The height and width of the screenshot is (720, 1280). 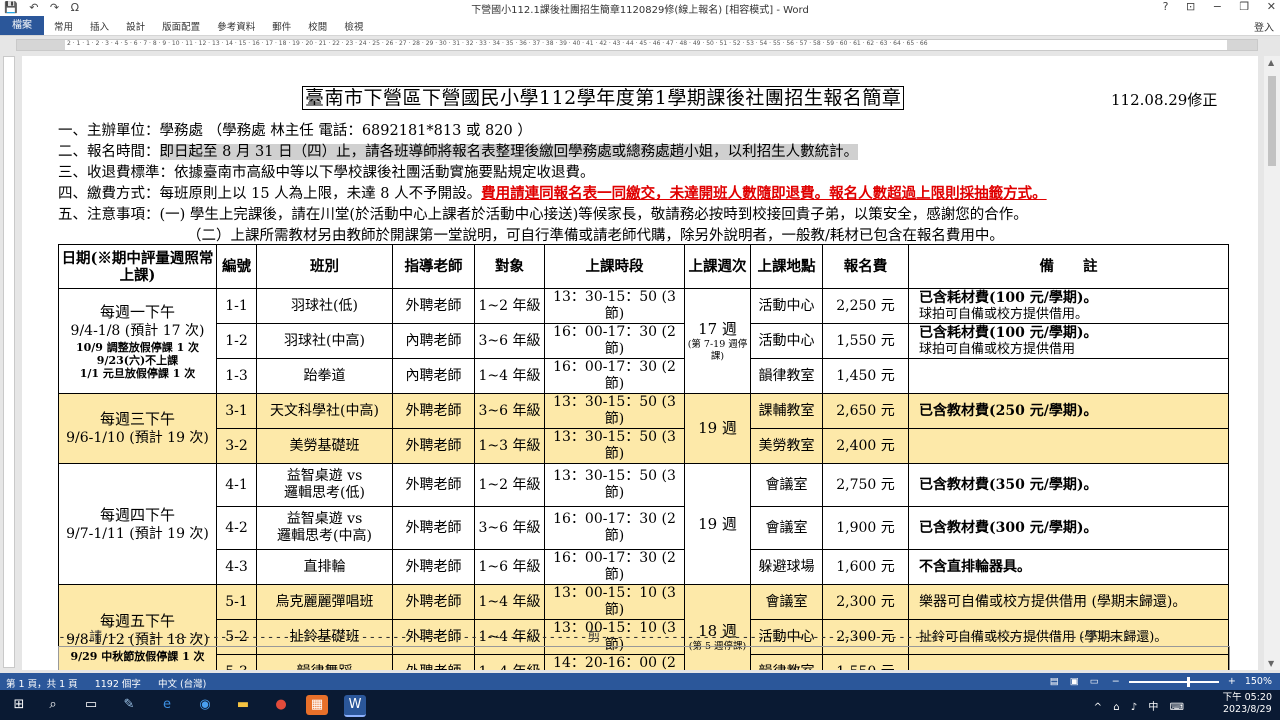 I want to click on row-note: 已含教材費(250 元/學期)。, so click(x=1068, y=411).